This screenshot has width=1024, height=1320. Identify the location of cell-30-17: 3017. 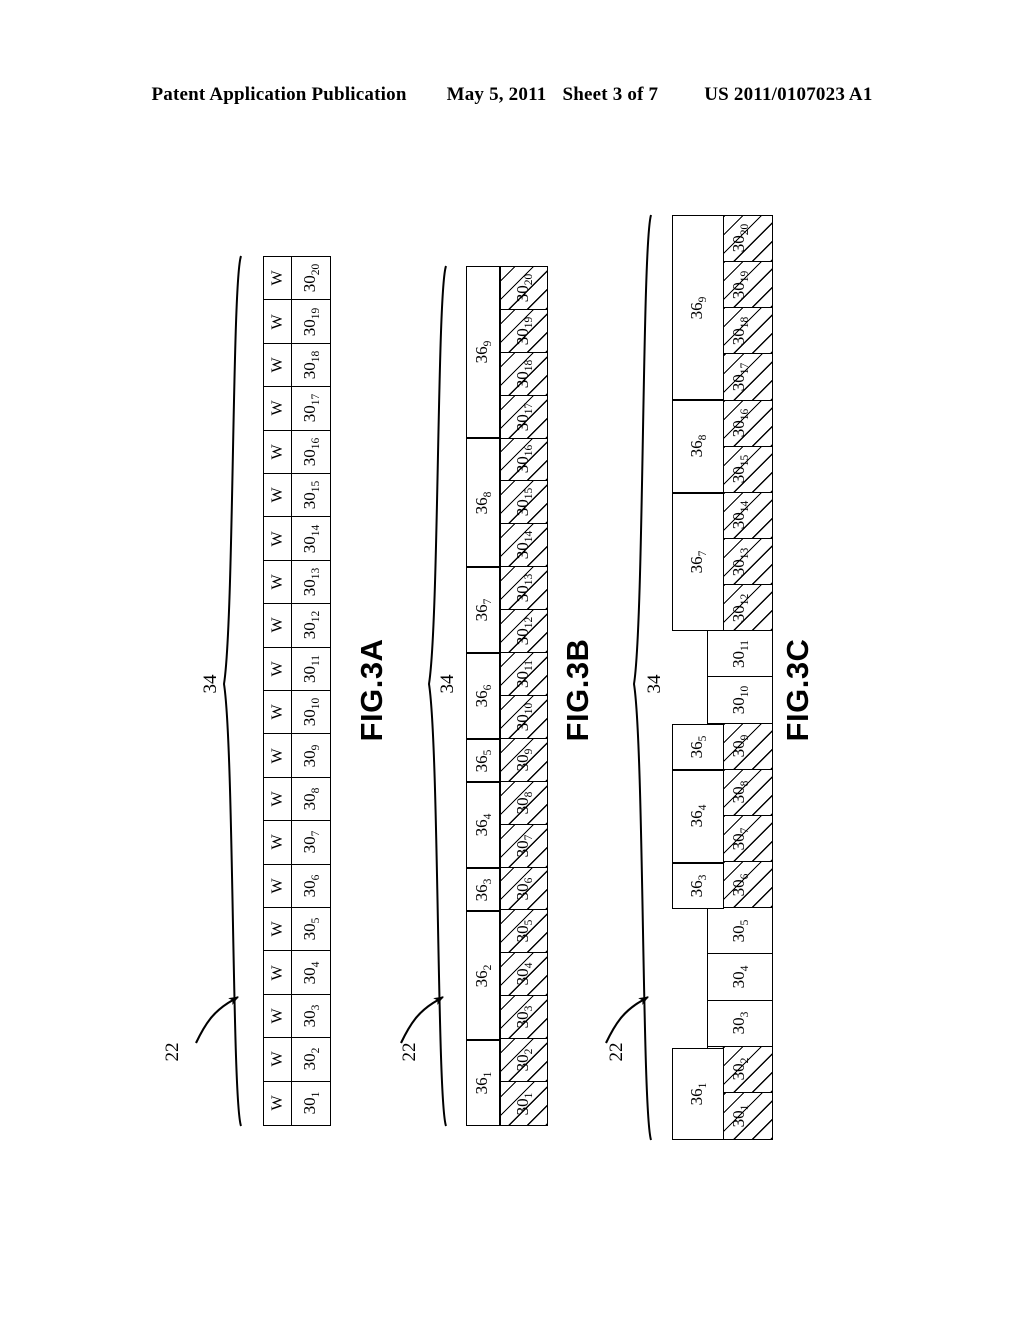
(524, 417).